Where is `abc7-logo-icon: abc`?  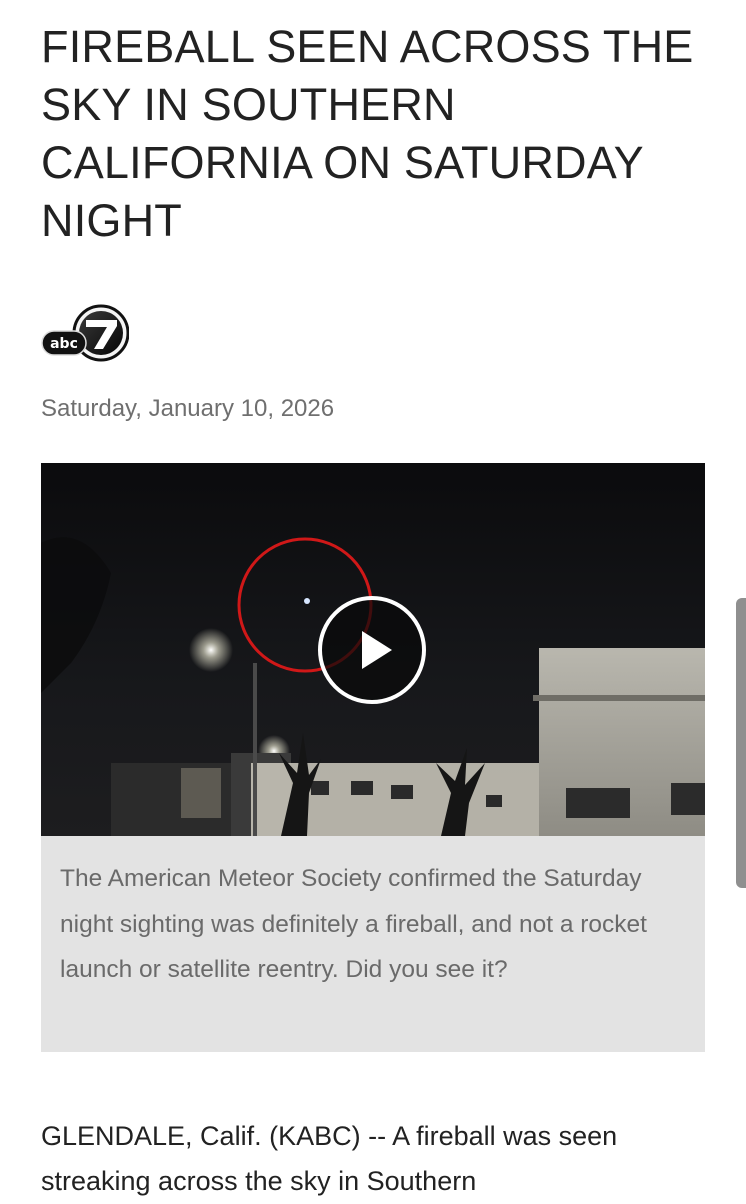 abc7-logo-icon: abc is located at coordinates (85, 333).